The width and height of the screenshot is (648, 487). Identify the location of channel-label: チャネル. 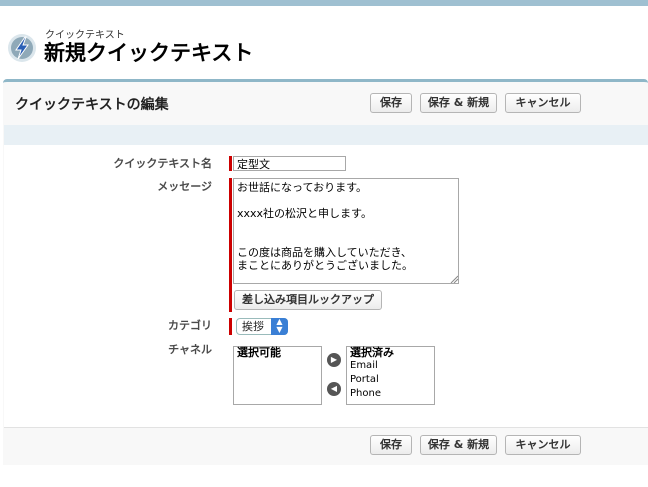
(190, 349).